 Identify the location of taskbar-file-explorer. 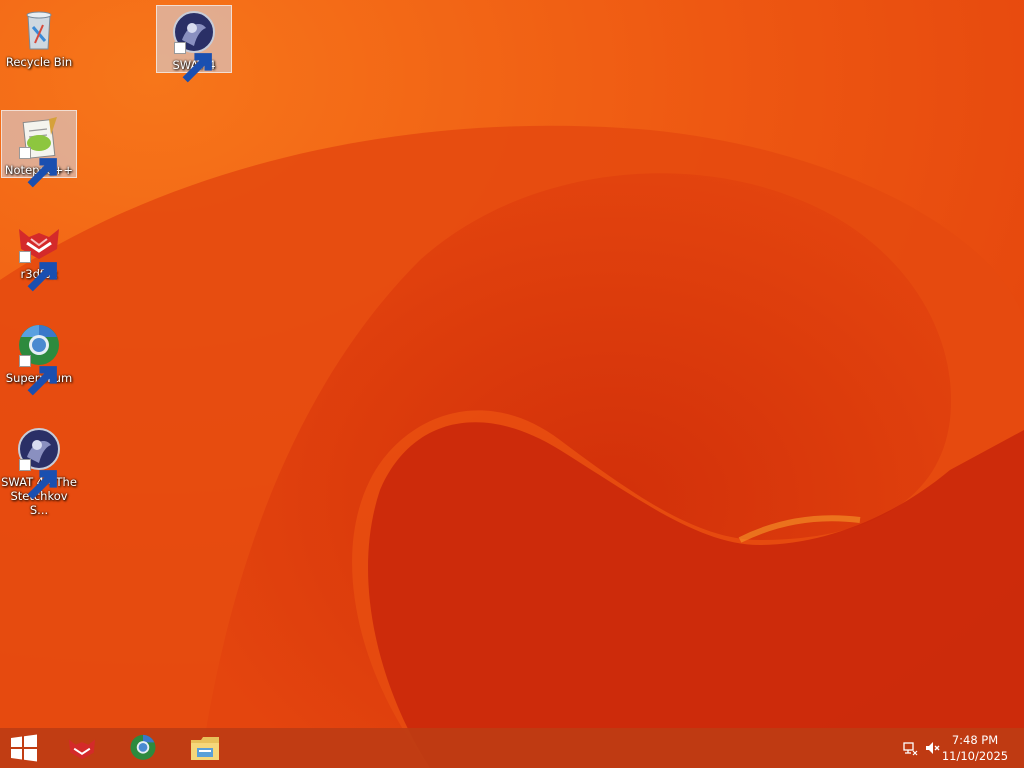
(205, 748).